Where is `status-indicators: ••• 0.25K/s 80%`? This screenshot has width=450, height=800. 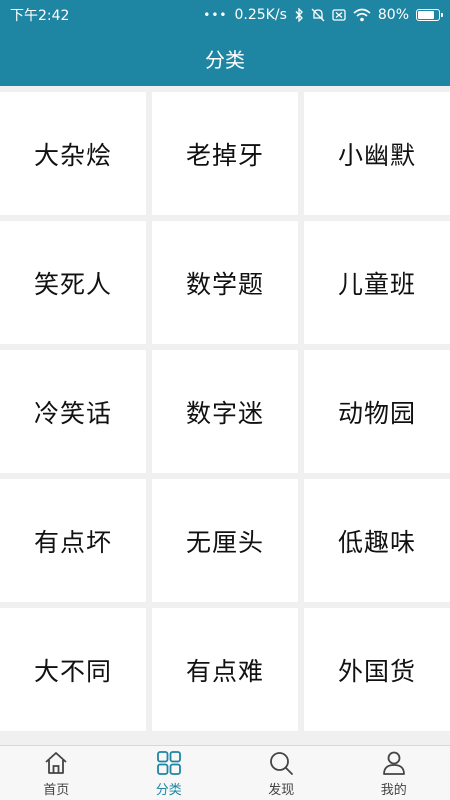
status-indicators: ••• 0.25K/s 80% is located at coordinates (323, 15).